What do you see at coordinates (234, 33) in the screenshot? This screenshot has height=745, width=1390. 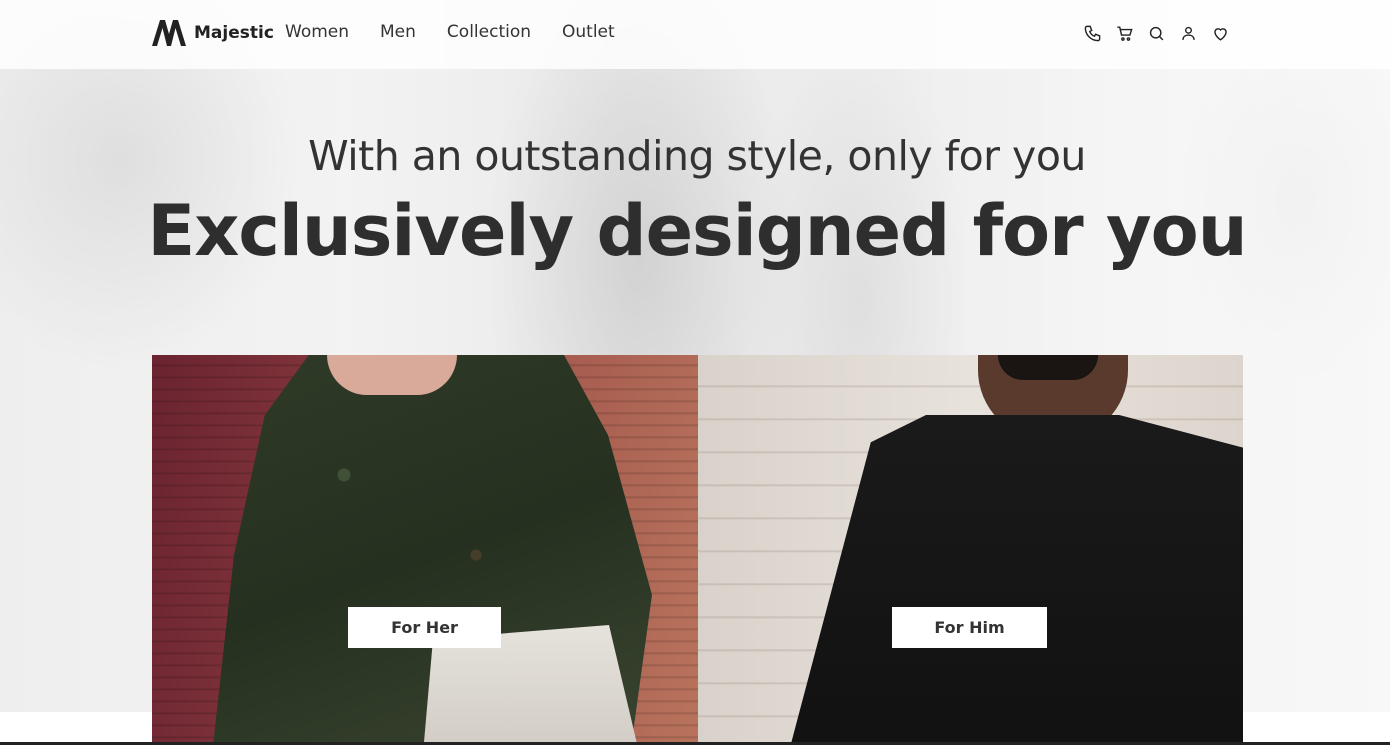 I see `brand-name: Majestic` at bounding box center [234, 33].